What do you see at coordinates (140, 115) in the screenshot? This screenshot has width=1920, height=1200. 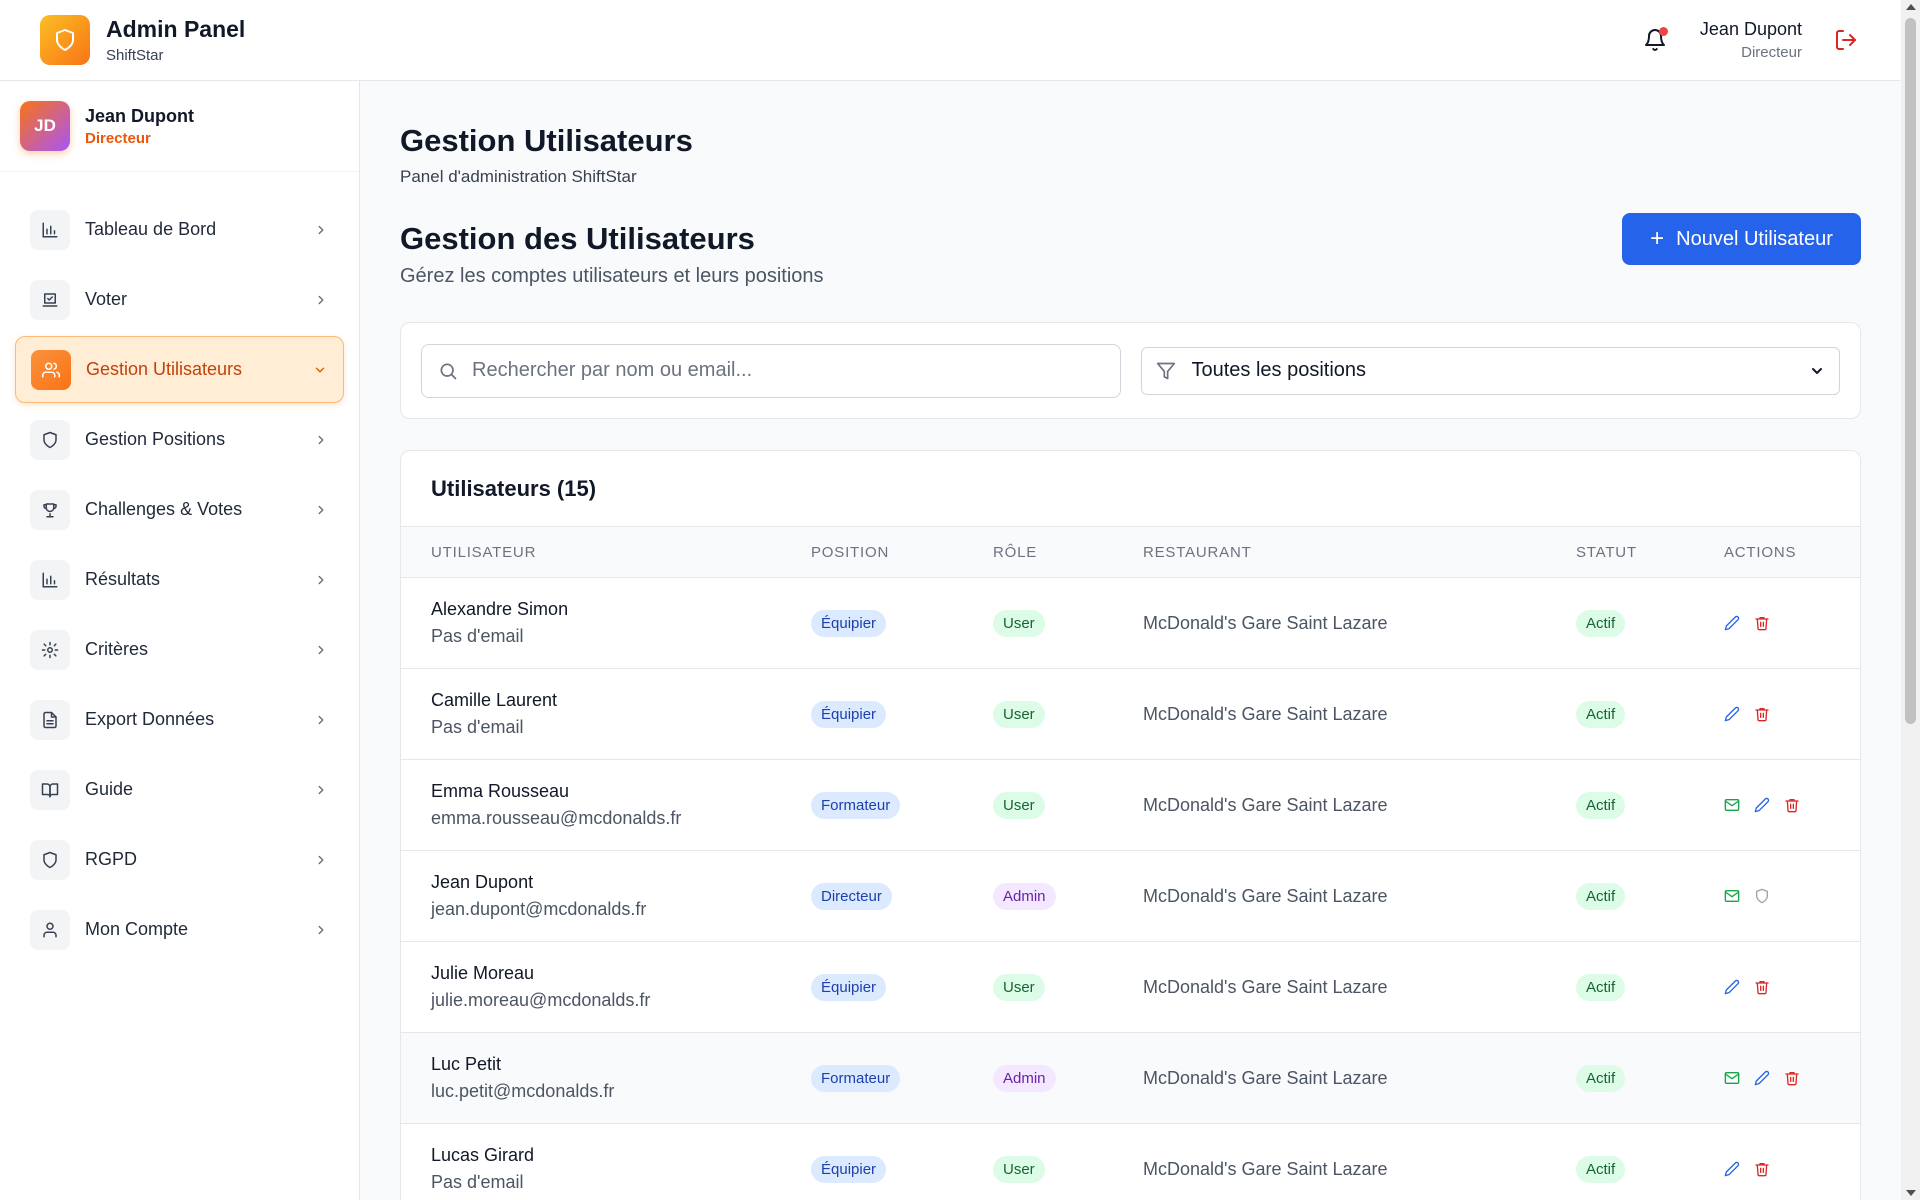 I see `profile-name: Jean Dupont` at bounding box center [140, 115].